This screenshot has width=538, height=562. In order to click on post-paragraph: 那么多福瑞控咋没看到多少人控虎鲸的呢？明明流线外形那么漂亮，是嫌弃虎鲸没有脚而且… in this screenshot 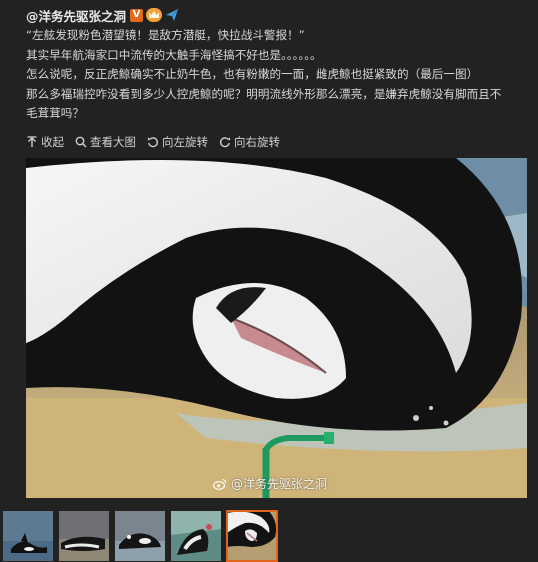, I will do `click(264, 93)`.